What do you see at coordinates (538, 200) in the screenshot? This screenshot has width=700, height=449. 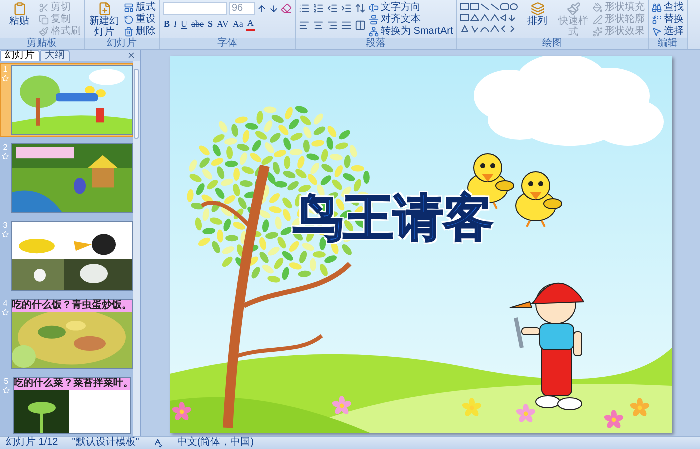 I see `bird-drawing` at bounding box center [538, 200].